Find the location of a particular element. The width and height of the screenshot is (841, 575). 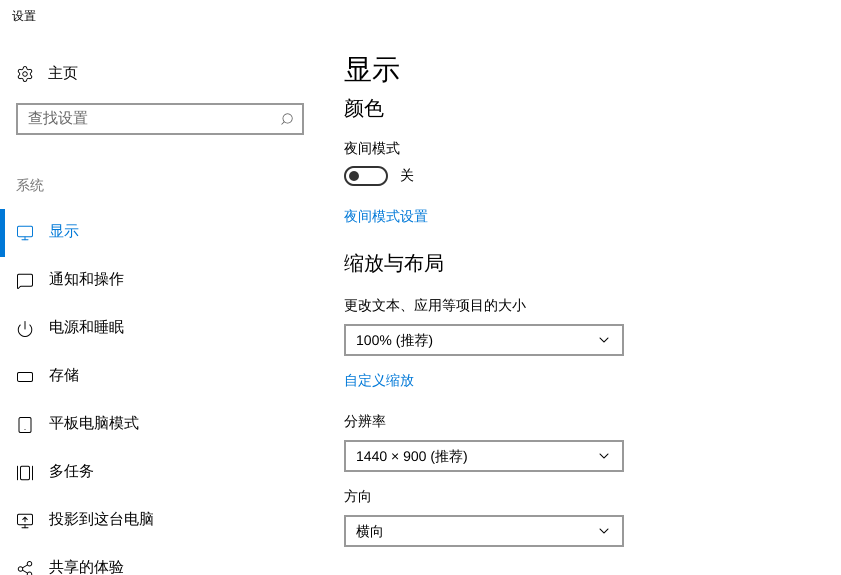

window-title: 设置 is located at coordinates (24, 16).